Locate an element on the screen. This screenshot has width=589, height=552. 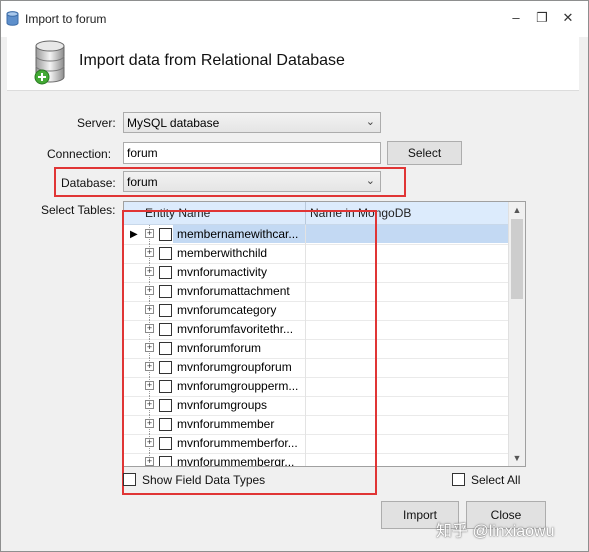
server-dropdown: MySQL database ⌄ is located at coordinates (252, 122).